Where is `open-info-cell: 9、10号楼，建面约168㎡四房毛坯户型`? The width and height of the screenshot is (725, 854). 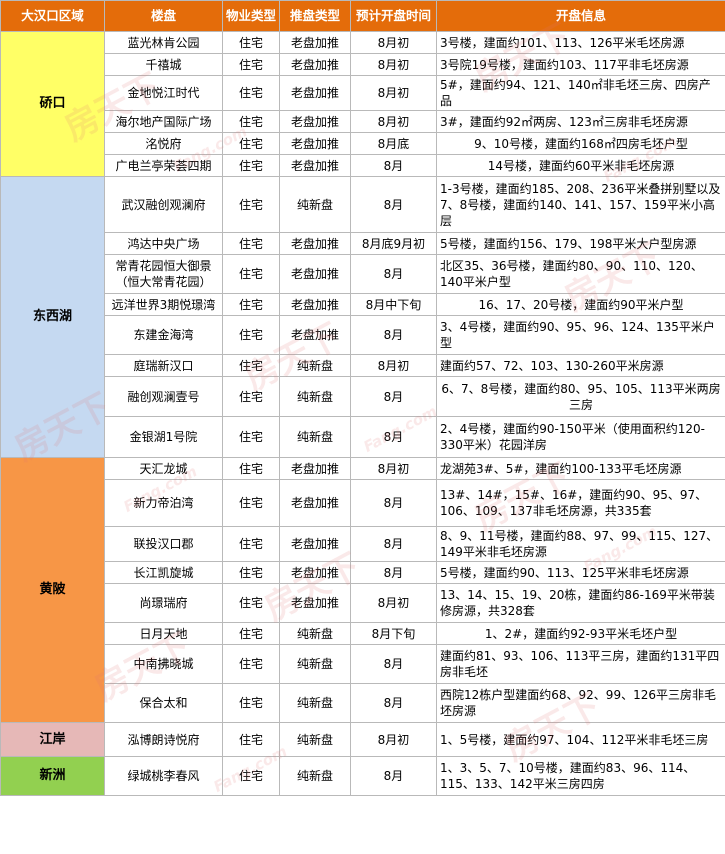 open-info-cell: 9、10号楼，建面约168㎡四房毛坯户型 is located at coordinates (580, 143).